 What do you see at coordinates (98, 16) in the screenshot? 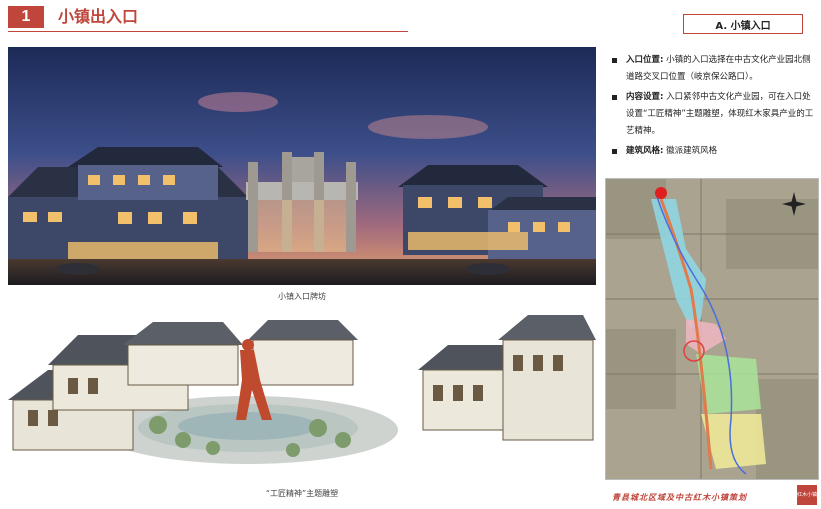
I see `page-title: 小镇出入口` at bounding box center [98, 16].